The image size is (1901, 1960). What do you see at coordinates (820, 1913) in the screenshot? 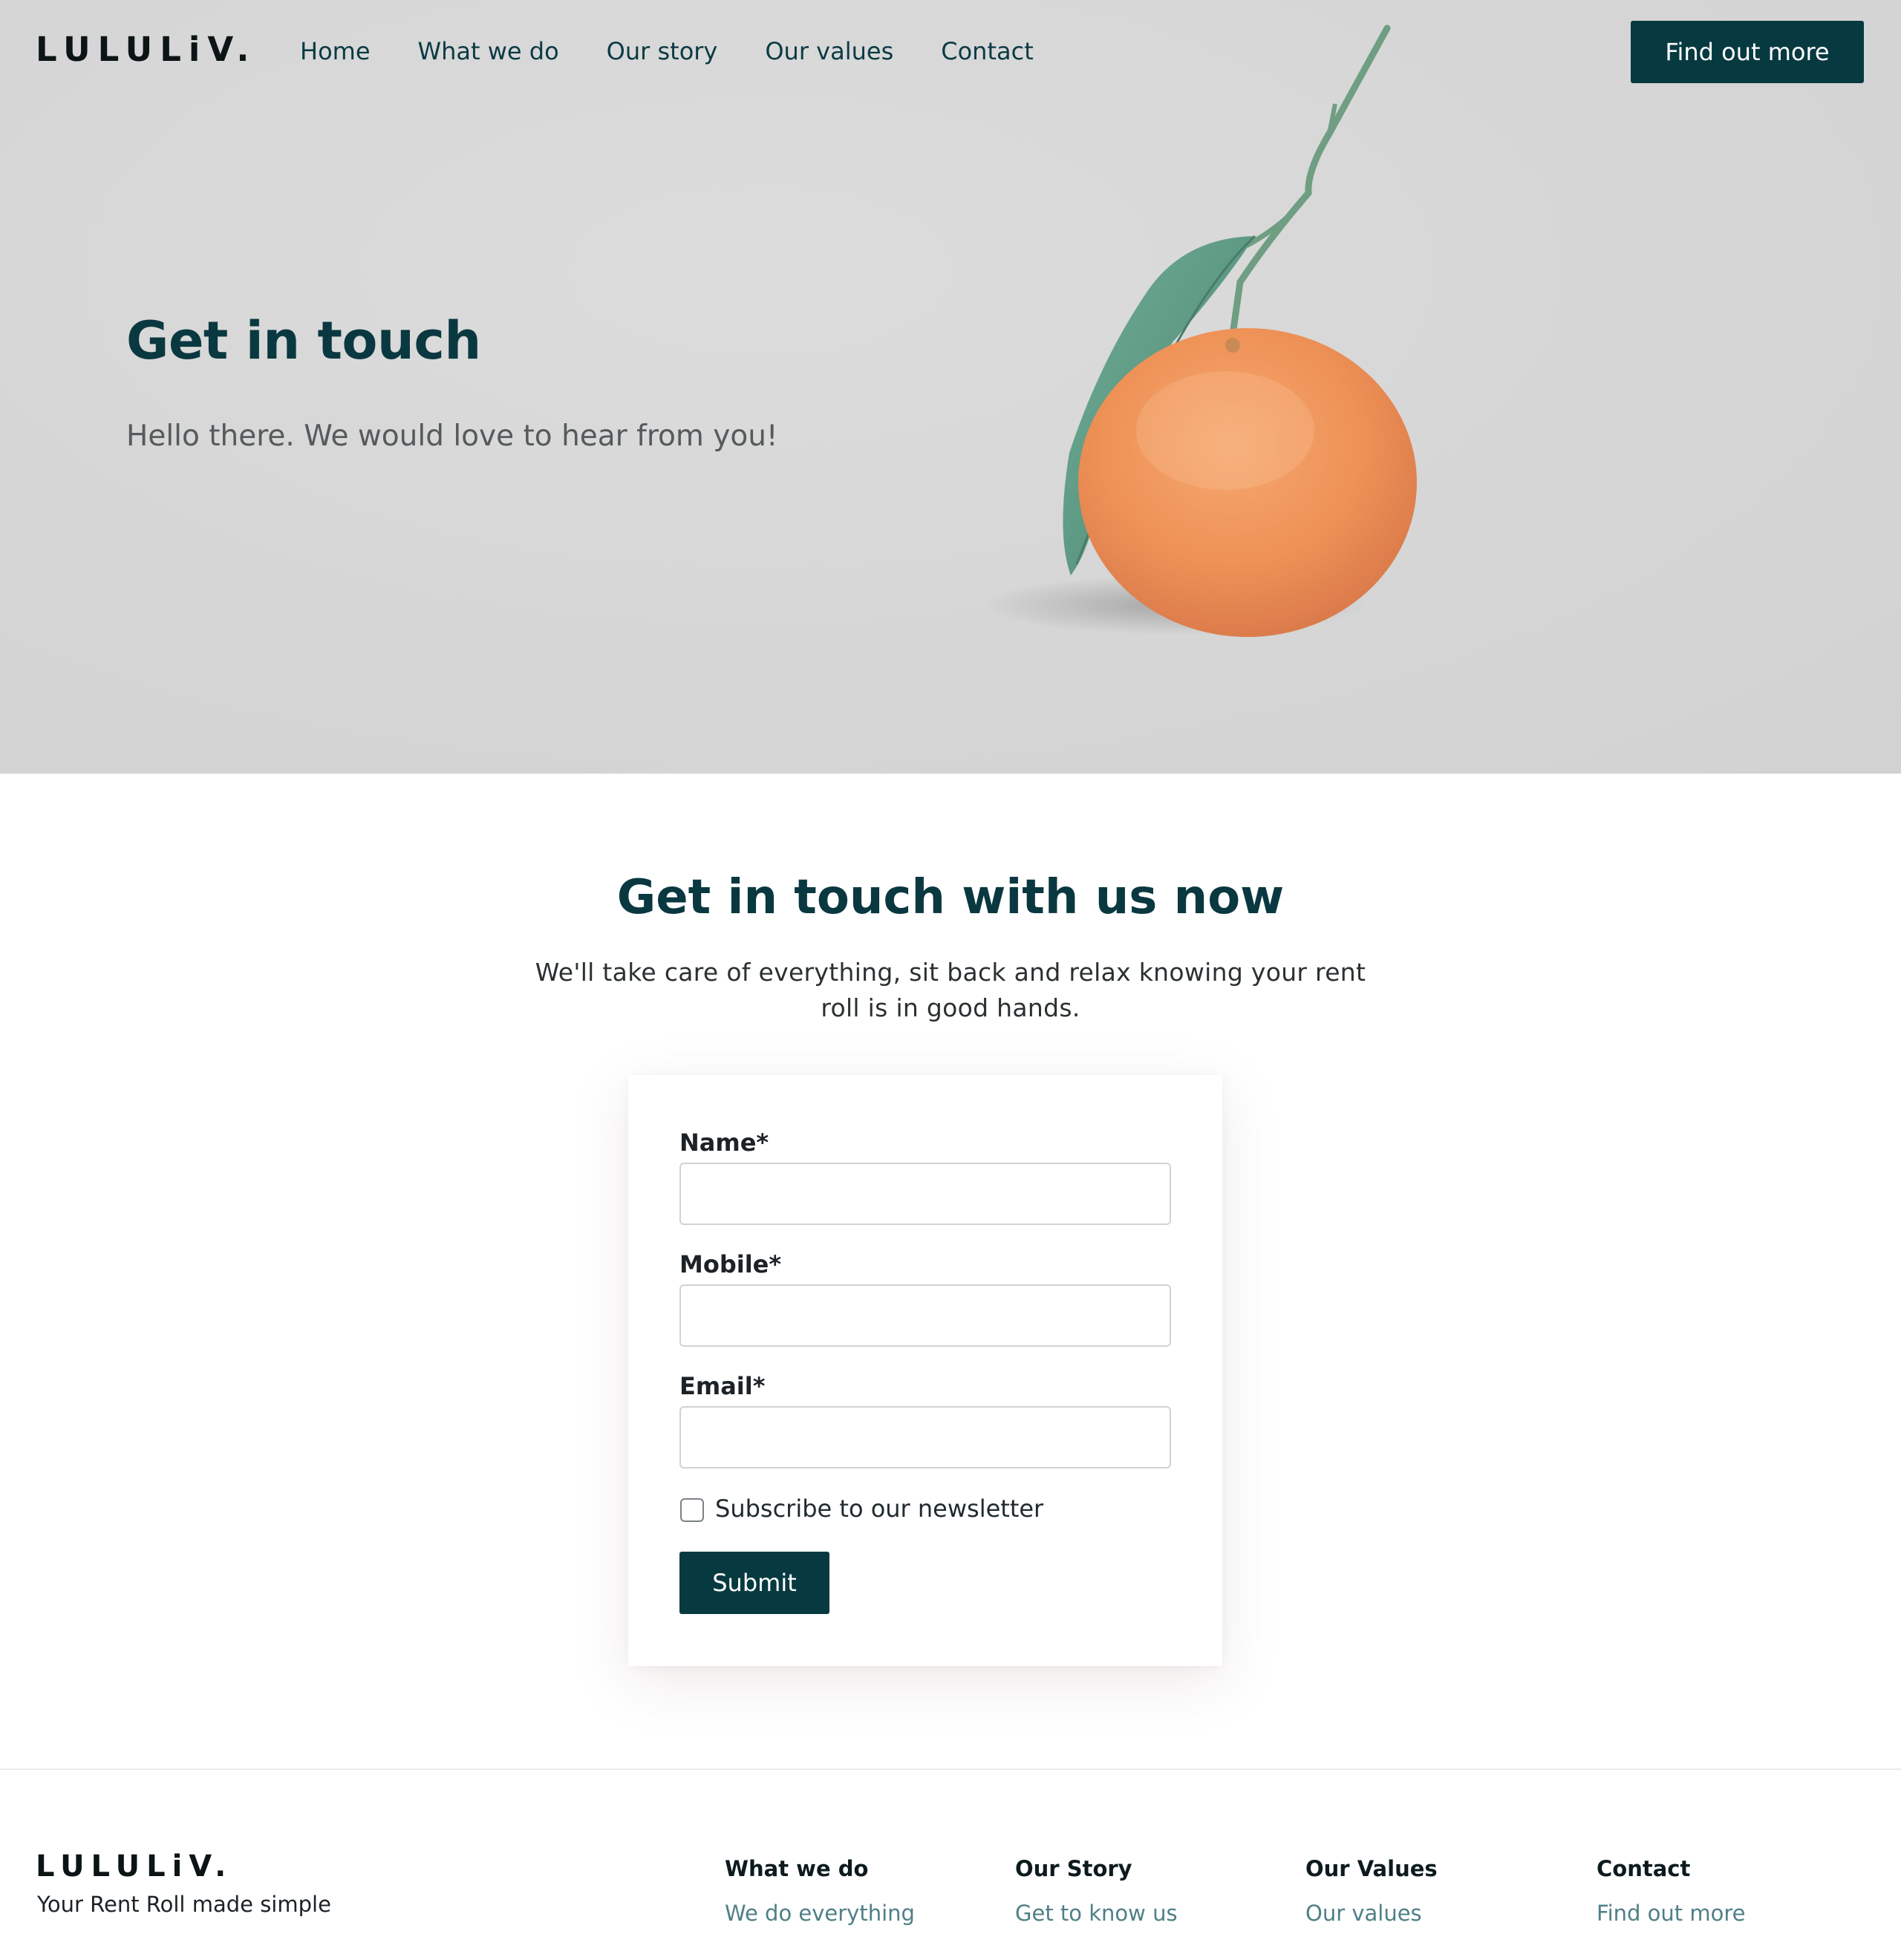
I see `footer-link-we-do-everything: We do everything` at bounding box center [820, 1913].